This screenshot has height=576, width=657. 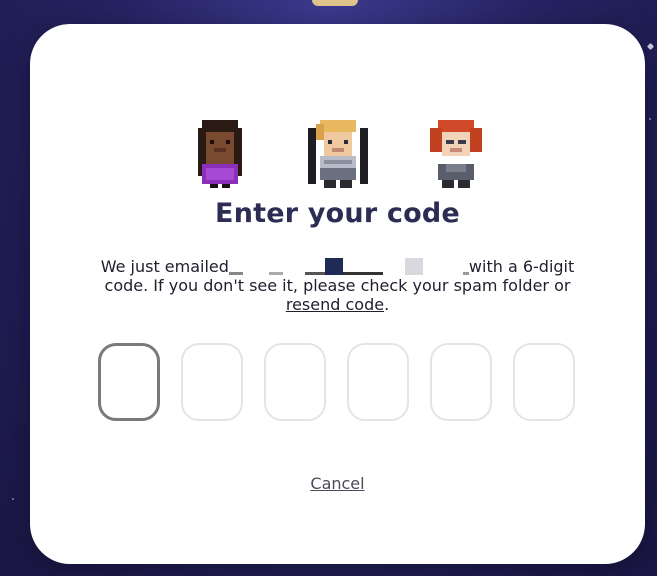 I want to click on avatar-purple-dress-icon, so click(x=220, y=154).